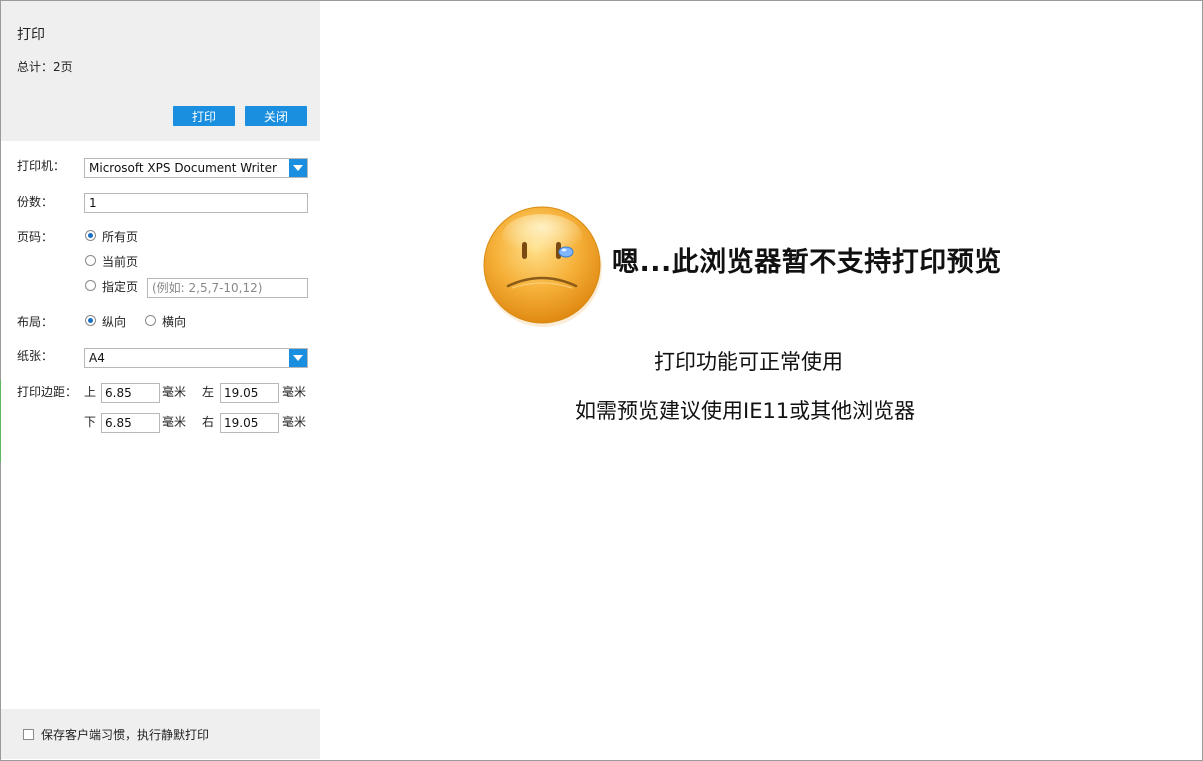 The height and width of the screenshot is (761, 1203). I want to click on panel-footer: 保存客户端习惯，执行静默打印, so click(160, 734).